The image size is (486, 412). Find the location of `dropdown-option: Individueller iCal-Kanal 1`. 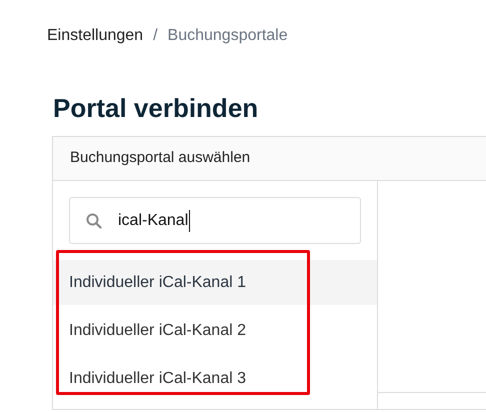

dropdown-option: Individueller iCal-Kanal 1 is located at coordinates (215, 282).